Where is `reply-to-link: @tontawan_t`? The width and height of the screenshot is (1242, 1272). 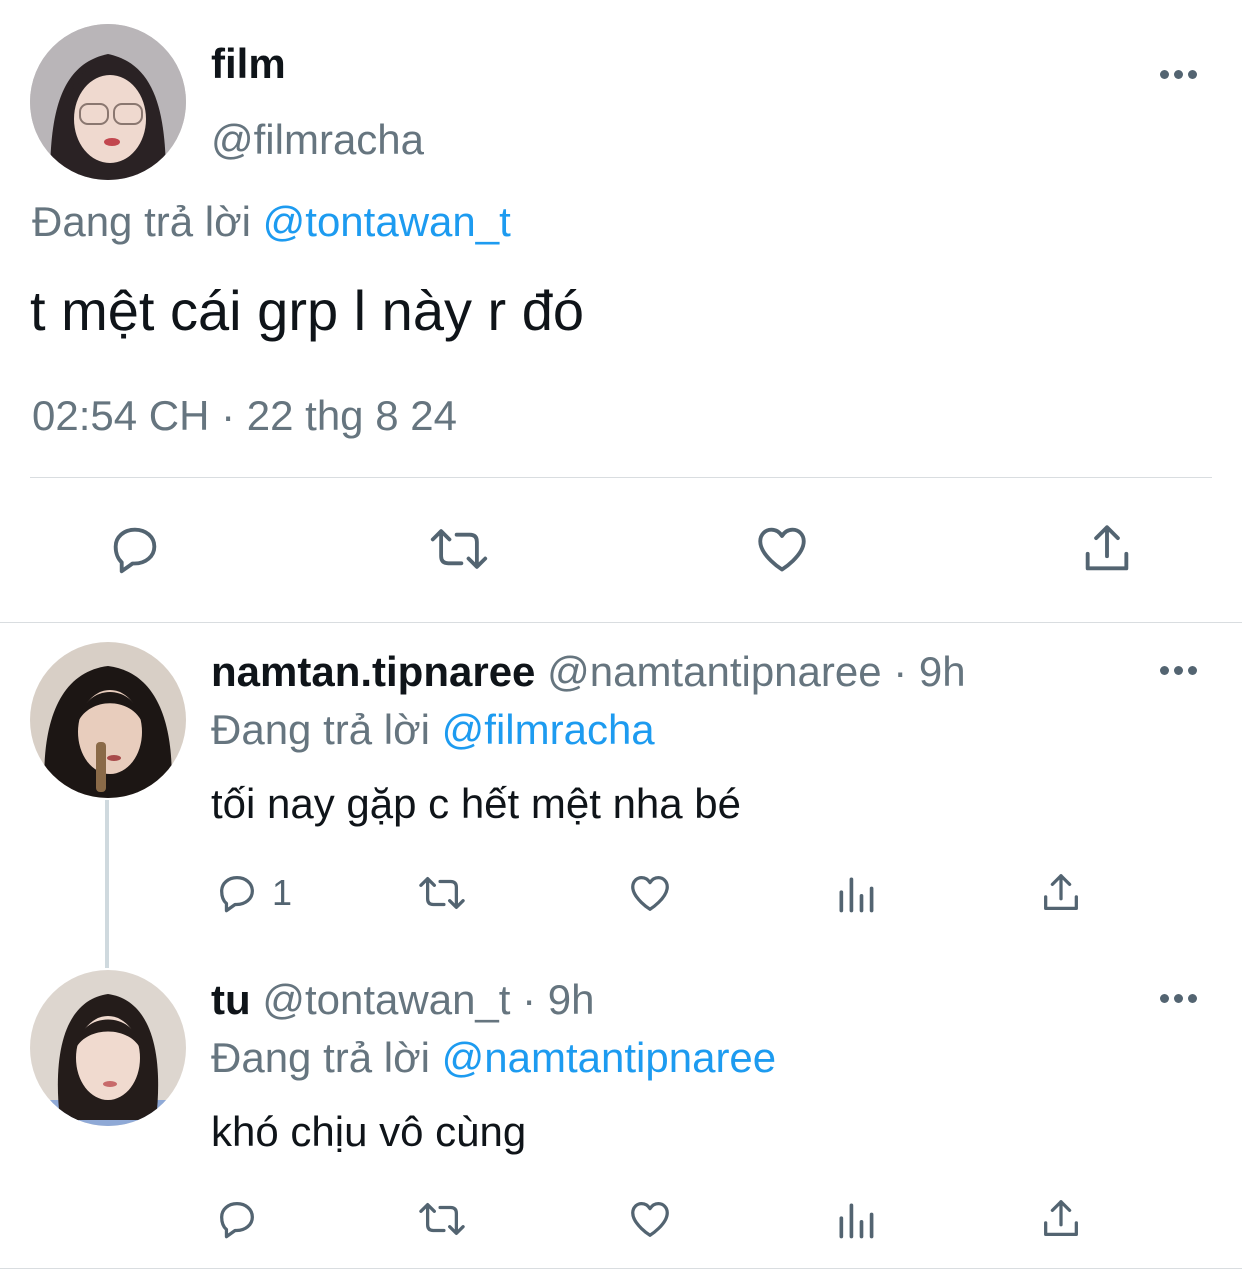 reply-to-link: @tontawan_t is located at coordinates (387, 221).